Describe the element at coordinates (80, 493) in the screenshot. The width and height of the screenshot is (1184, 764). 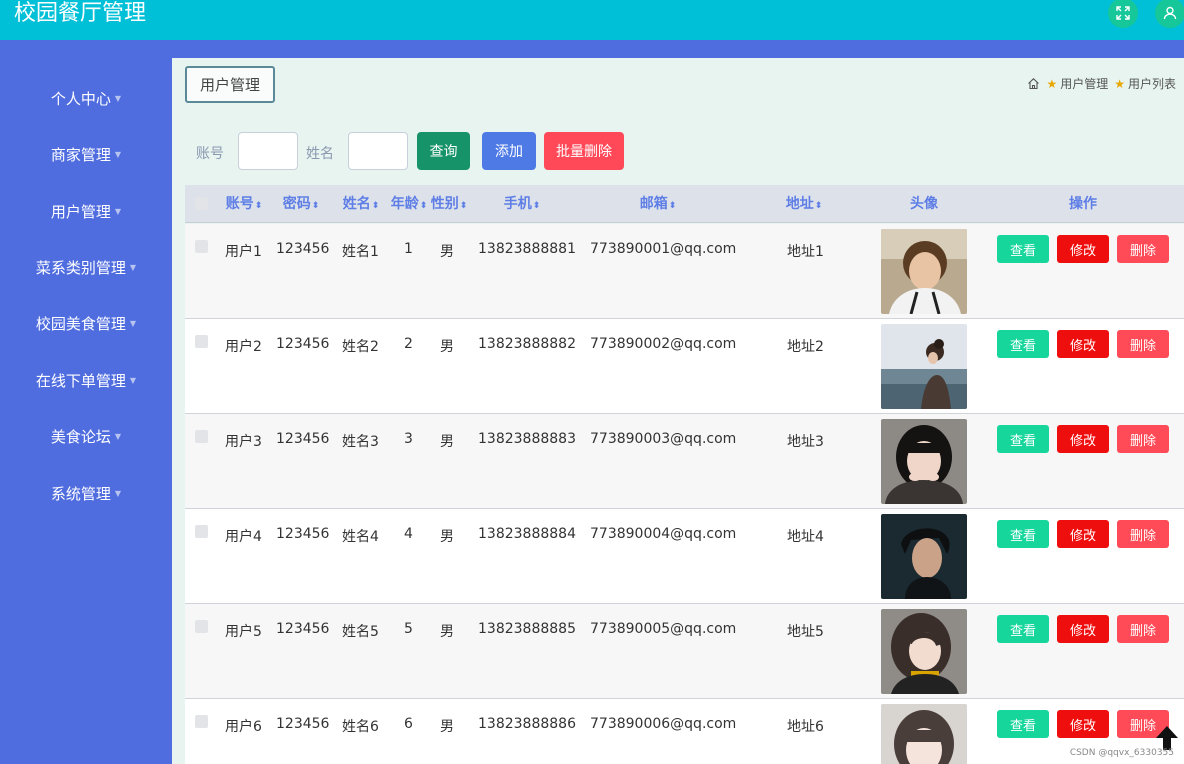
I see `sidebar-item-label: 系统管理` at that location.